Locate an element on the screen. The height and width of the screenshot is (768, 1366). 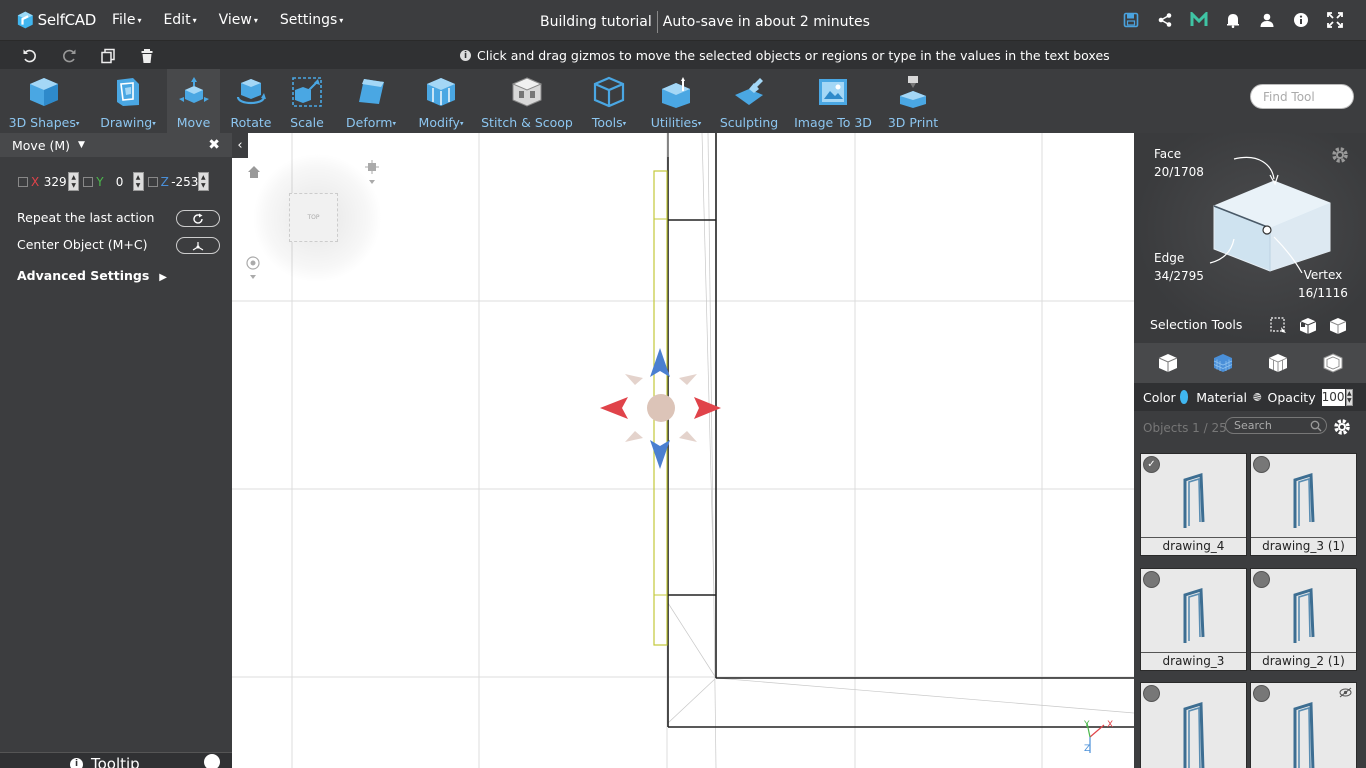
box-select-icon is located at coordinates (1279, 326).